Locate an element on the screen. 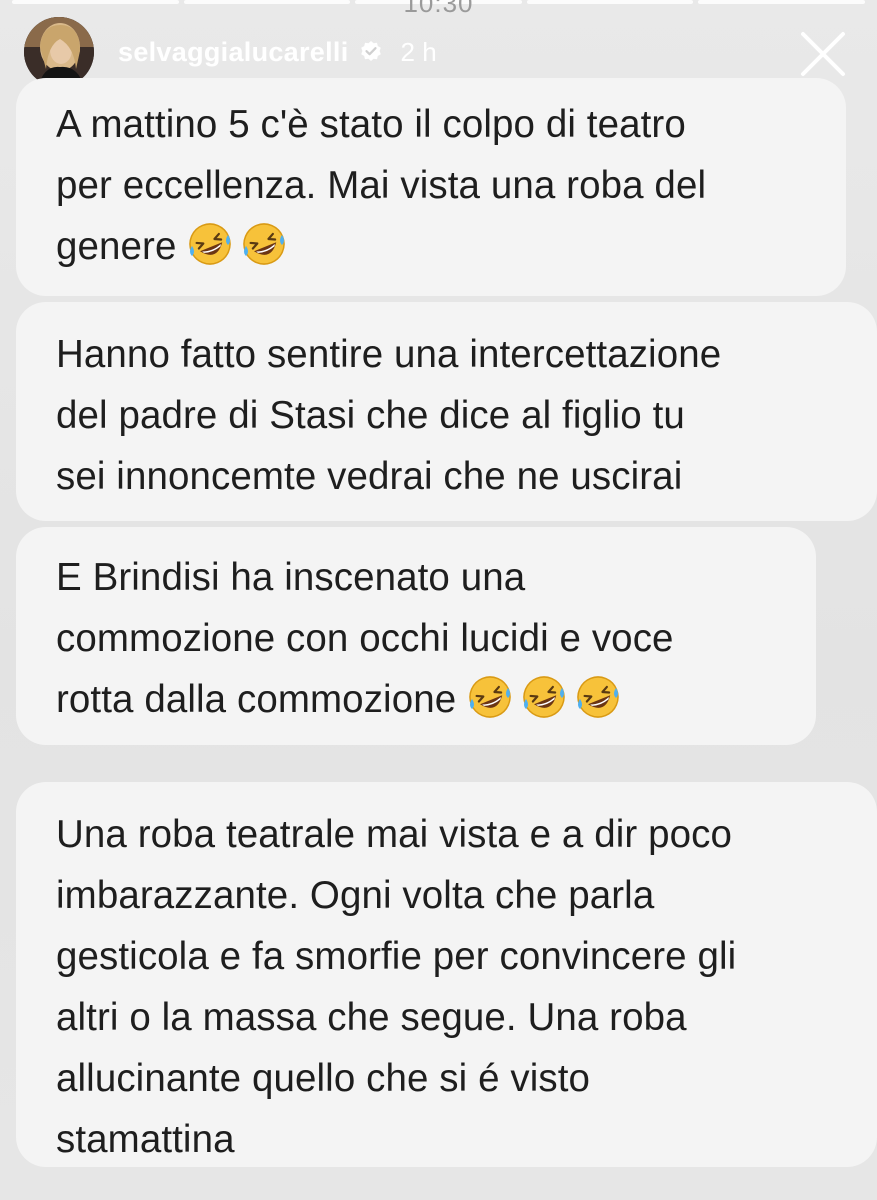 This screenshot has height=1200, width=877. message-line: stamattina is located at coordinates (145, 1139).